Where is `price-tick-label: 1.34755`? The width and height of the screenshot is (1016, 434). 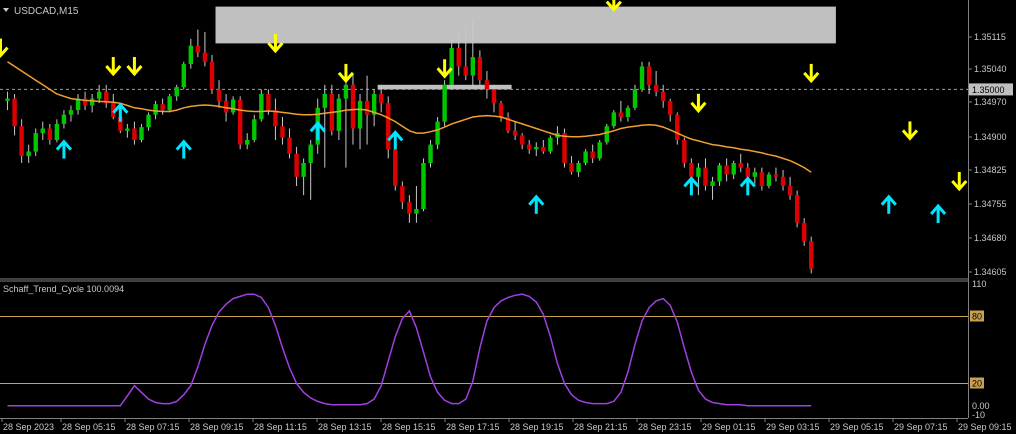
price-tick-label: 1.34755 is located at coordinates (990, 204).